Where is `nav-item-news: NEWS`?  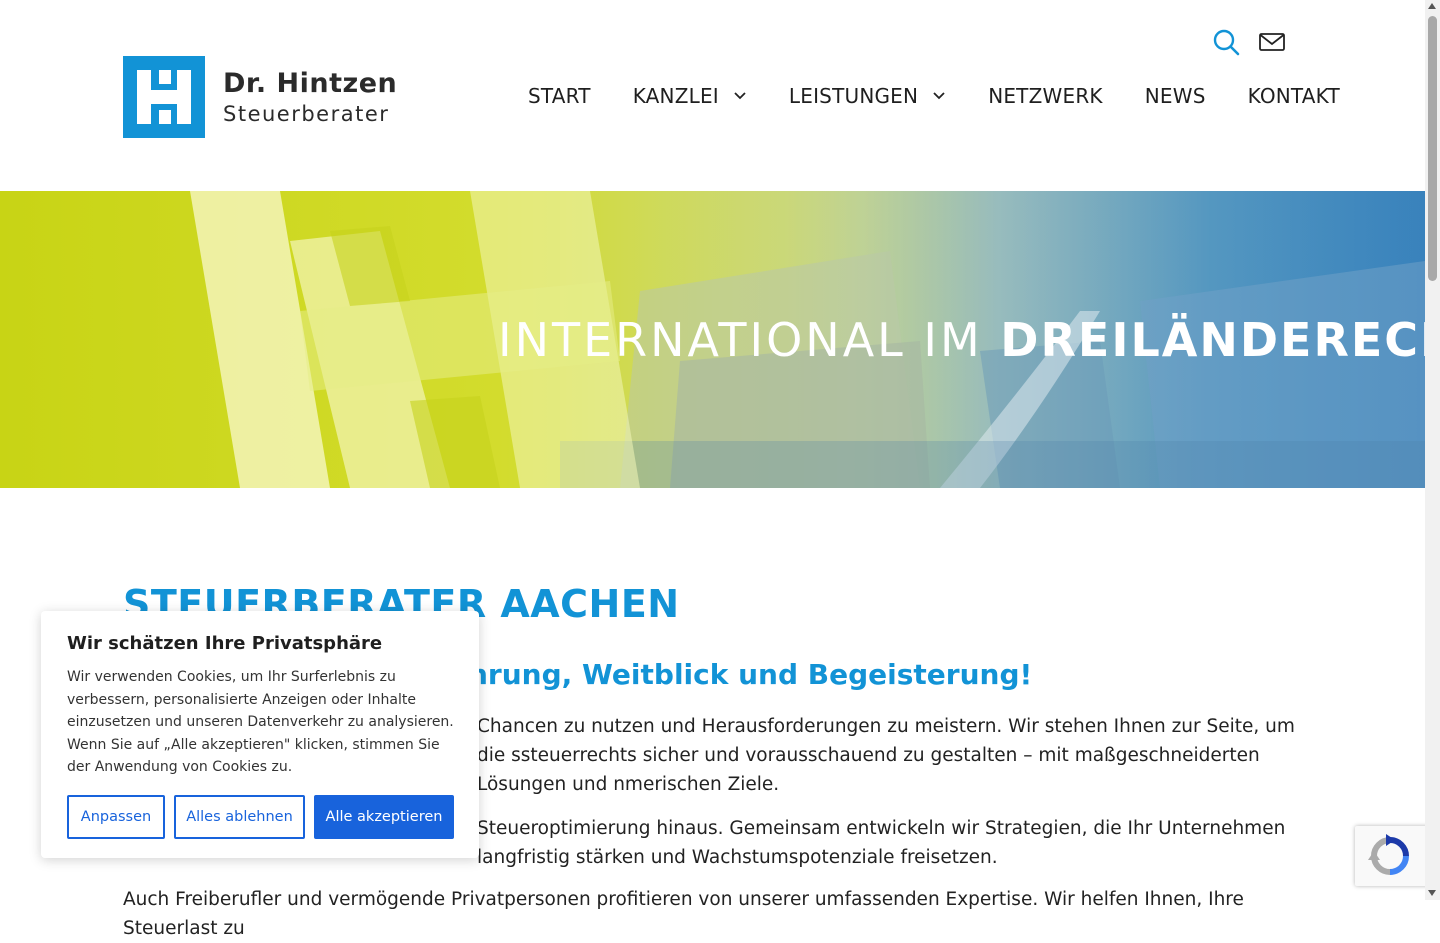
nav-item-news: NEWS is located at coordinates (1175, 96).